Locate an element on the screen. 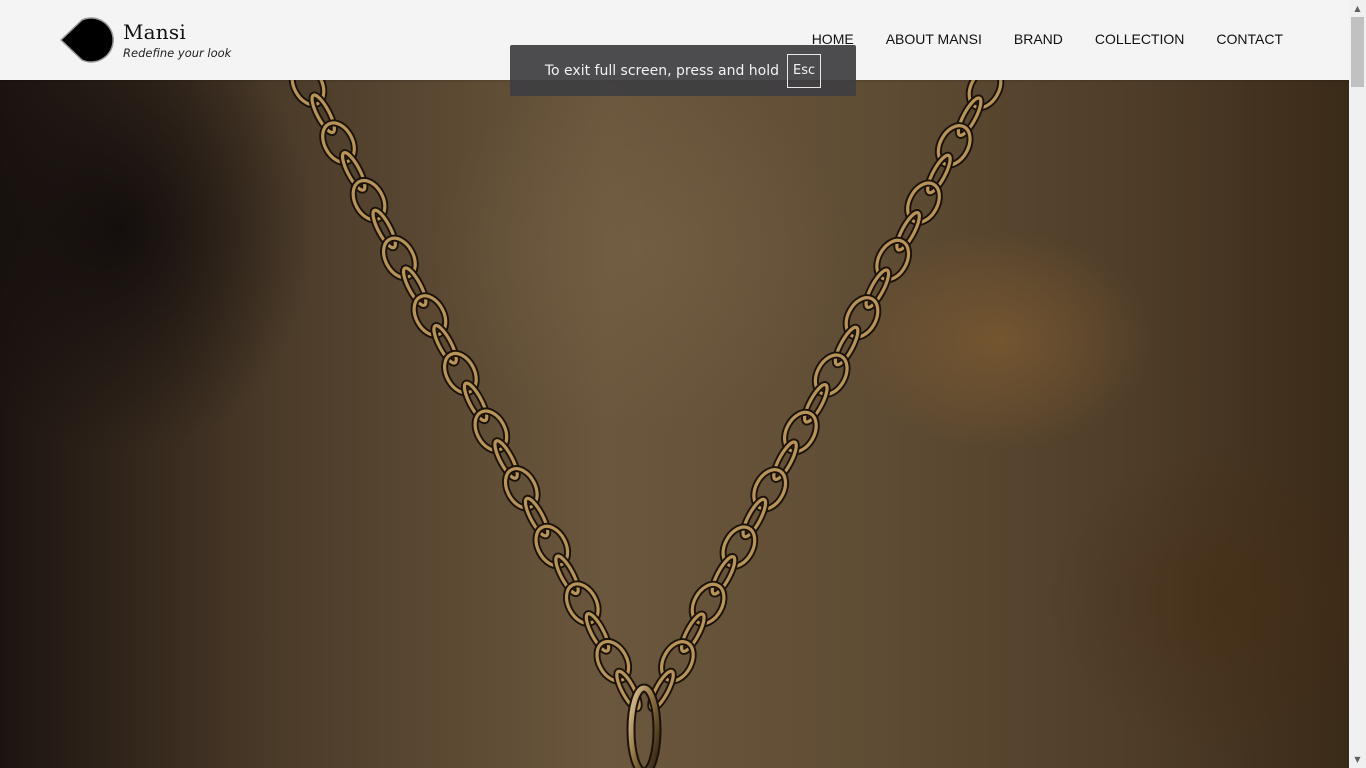 The height and width of the screenshot is (768, 1366). nav-item-contact: CONTACT is located at coordinates (1249, 39).